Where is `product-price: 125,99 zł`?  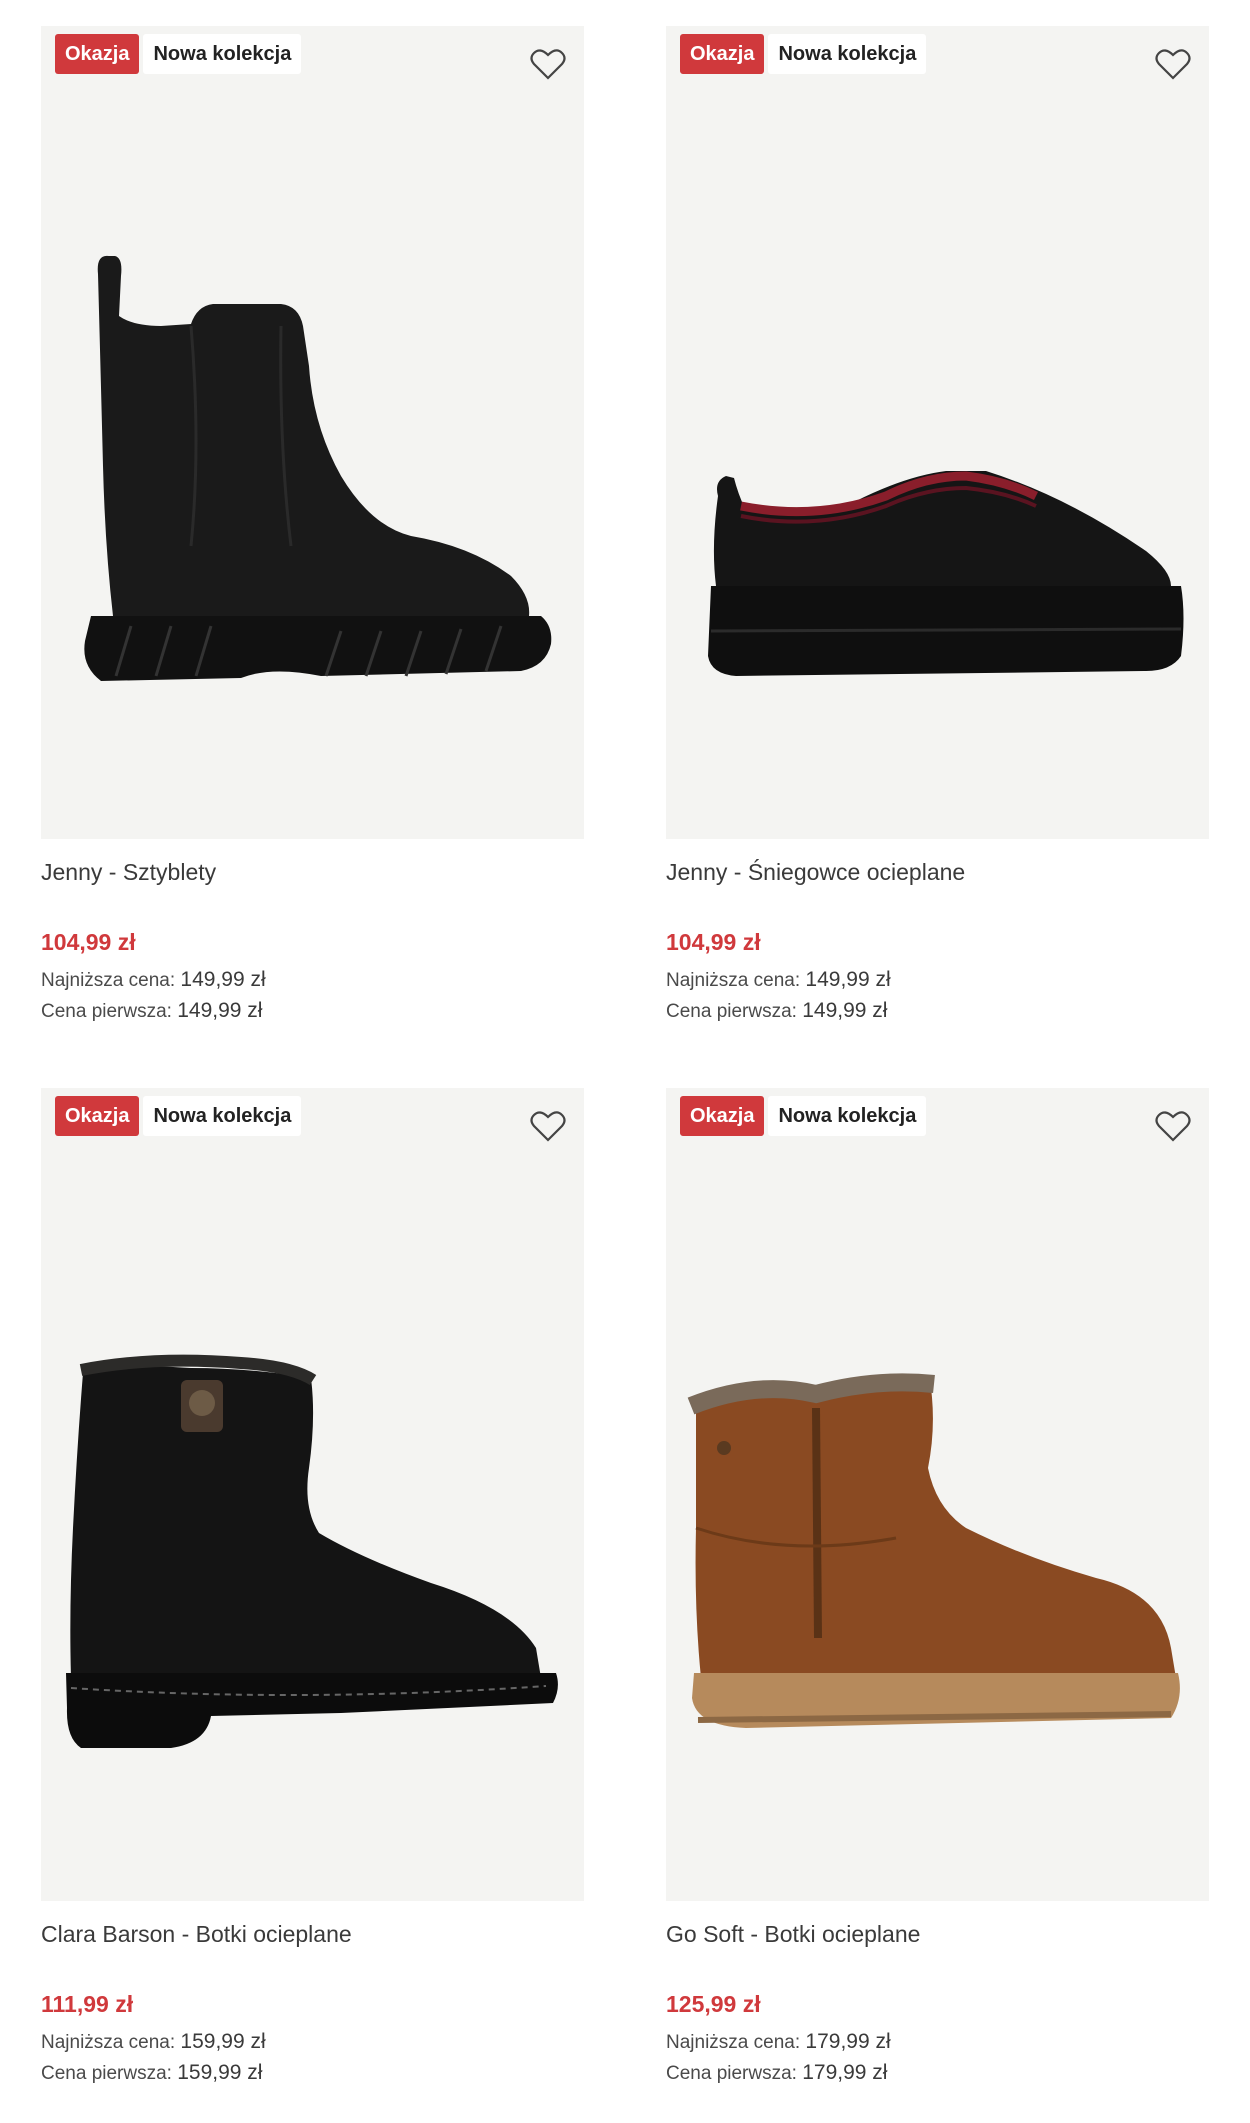 product-price: 125,99 zł is located at coordinates (713, 2004).